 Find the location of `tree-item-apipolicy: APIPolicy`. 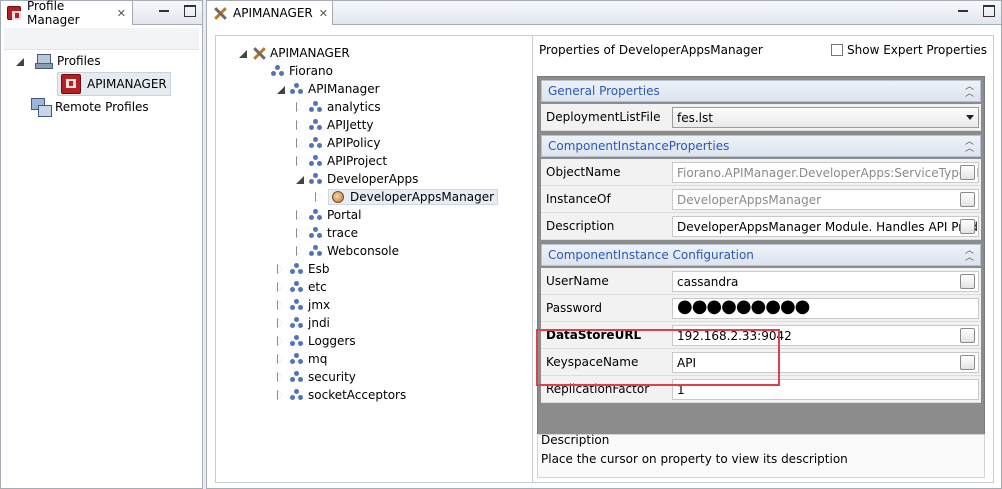

tree-item-apipolicy: APIPolicy is located at coordinates (338, 143).